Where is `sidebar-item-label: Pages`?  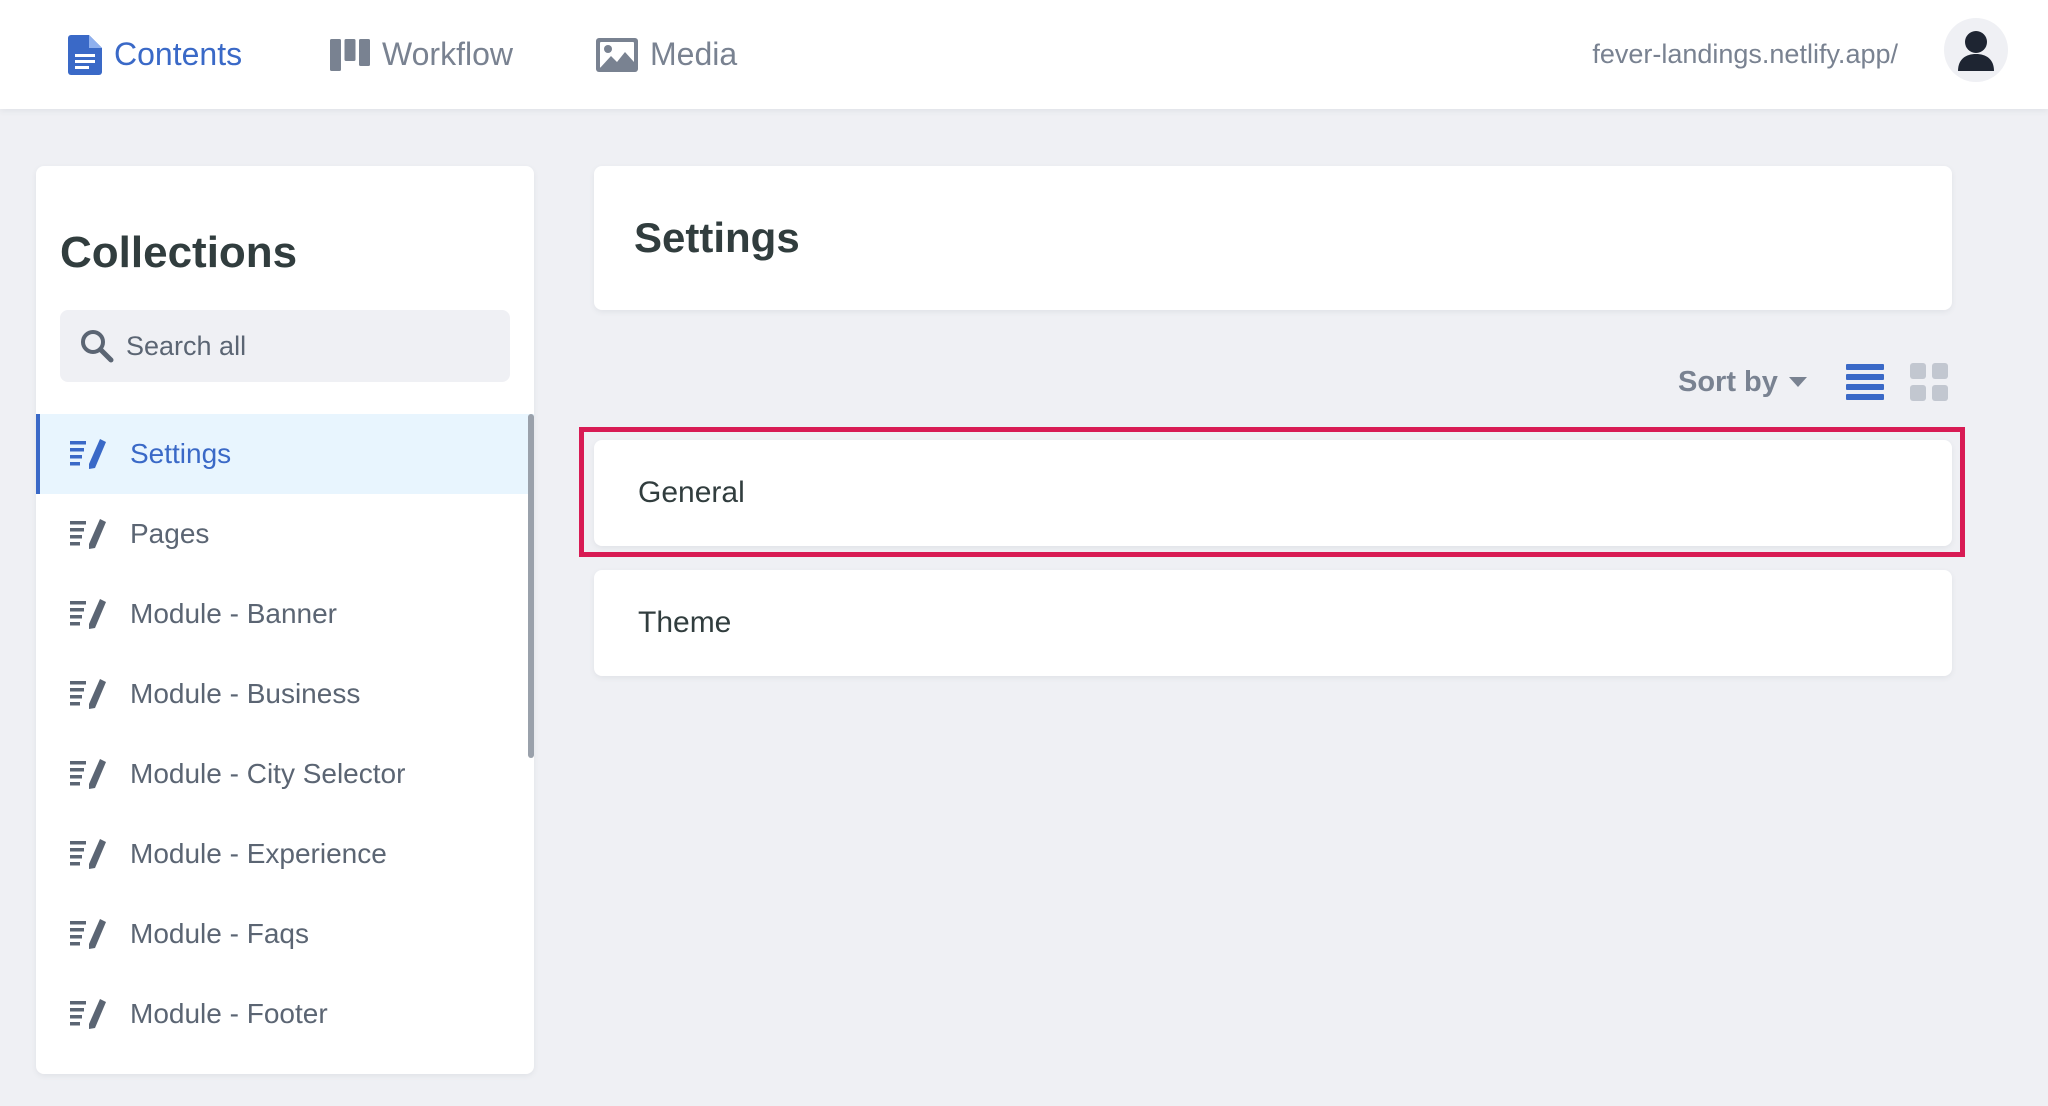
sidebar-item-label: Pages is located at coordinates (170, 533).